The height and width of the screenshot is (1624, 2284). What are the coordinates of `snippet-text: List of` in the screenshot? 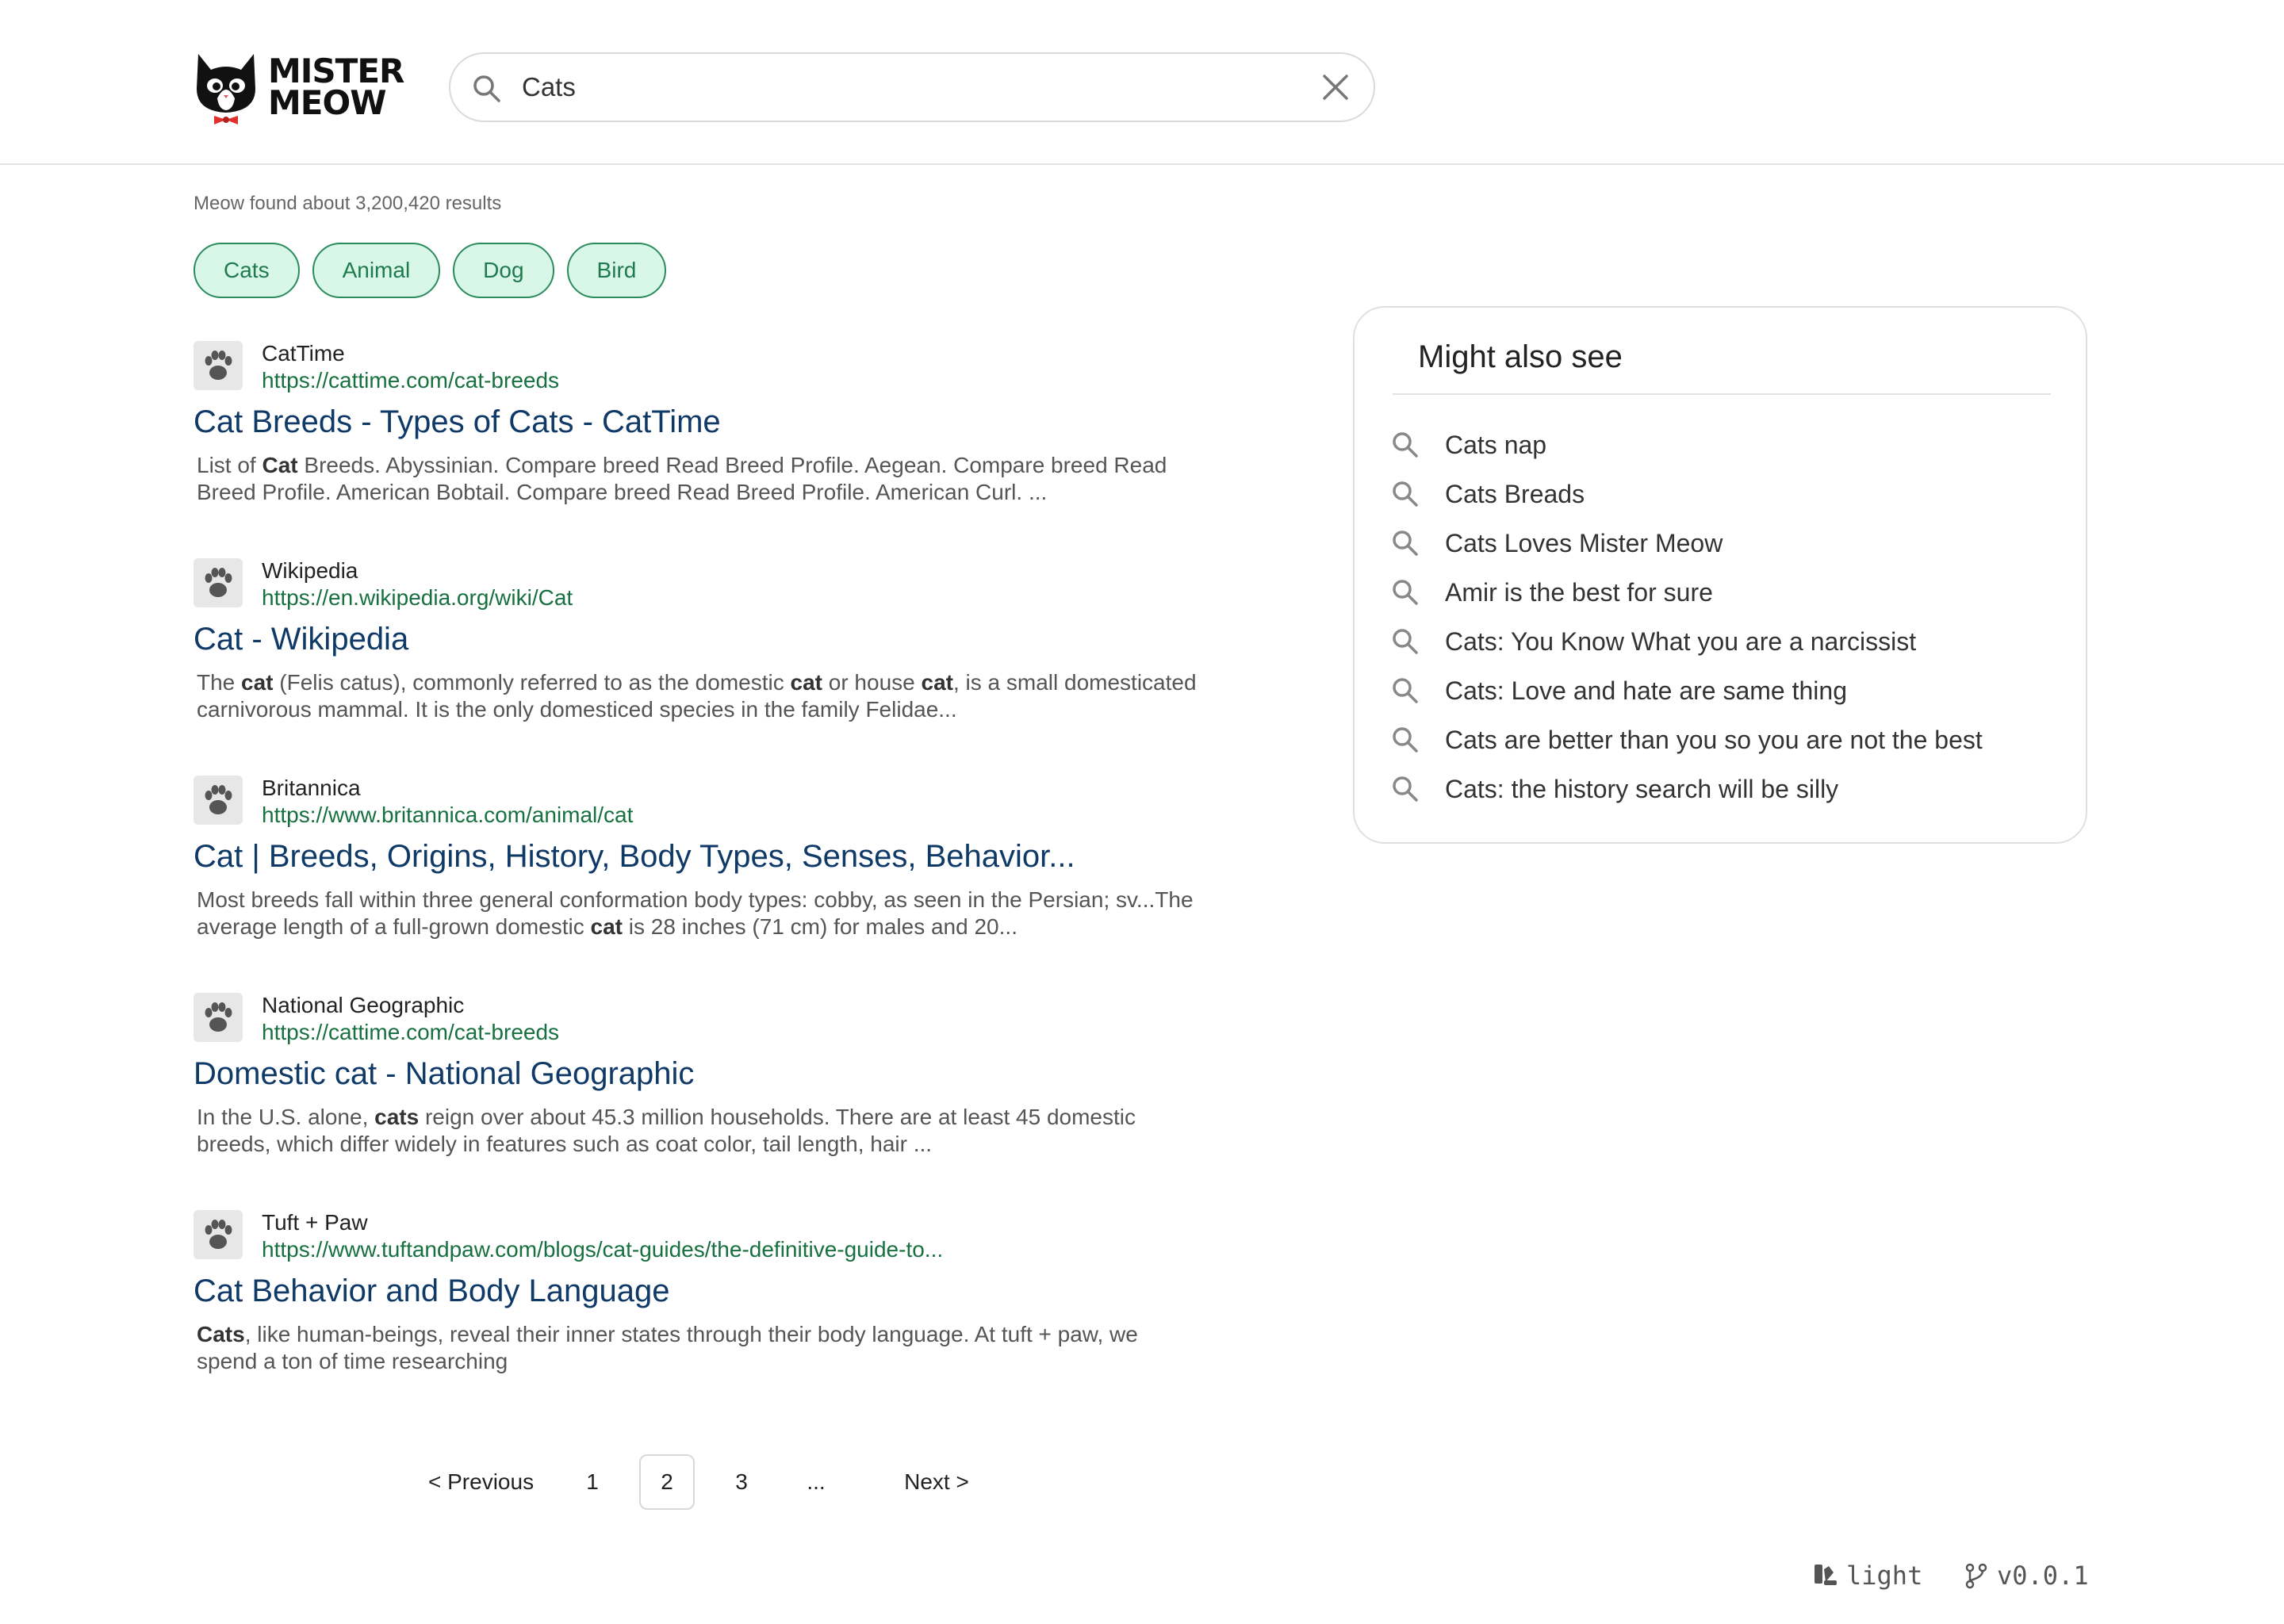 It's located at (230, 465).